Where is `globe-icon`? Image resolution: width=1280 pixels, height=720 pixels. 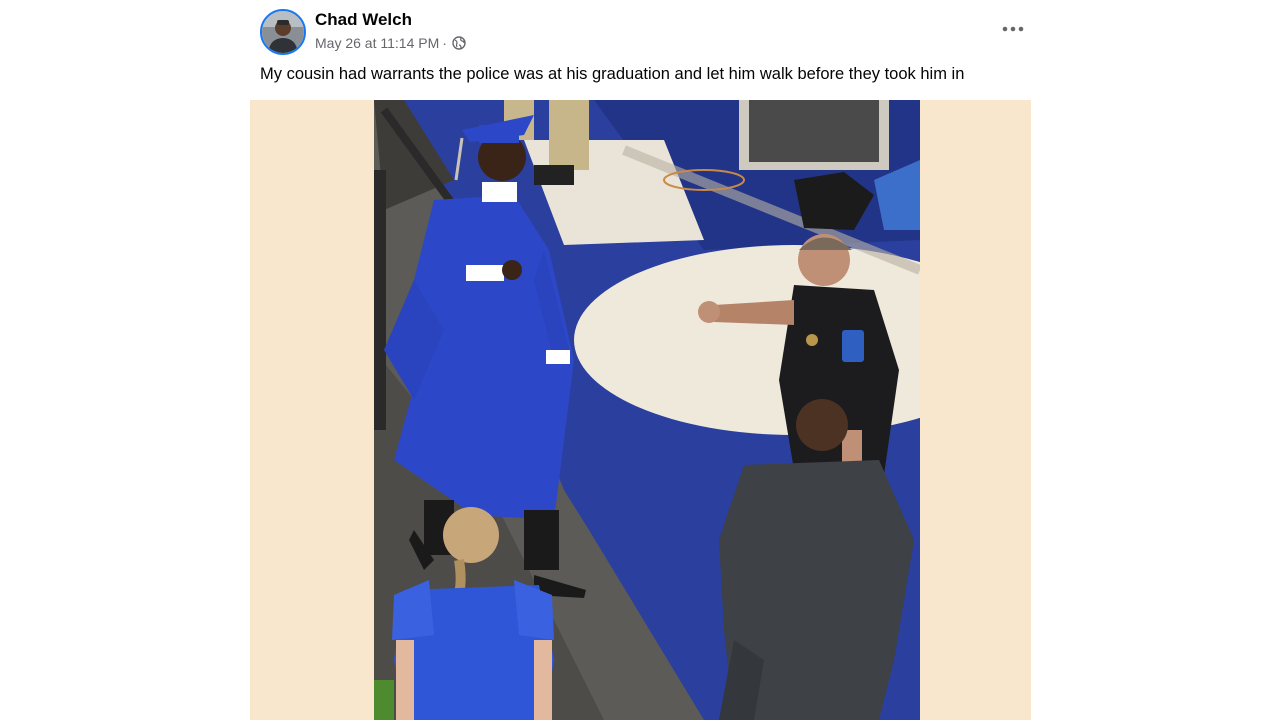 globe-icon is located at coordinates (459, 43).